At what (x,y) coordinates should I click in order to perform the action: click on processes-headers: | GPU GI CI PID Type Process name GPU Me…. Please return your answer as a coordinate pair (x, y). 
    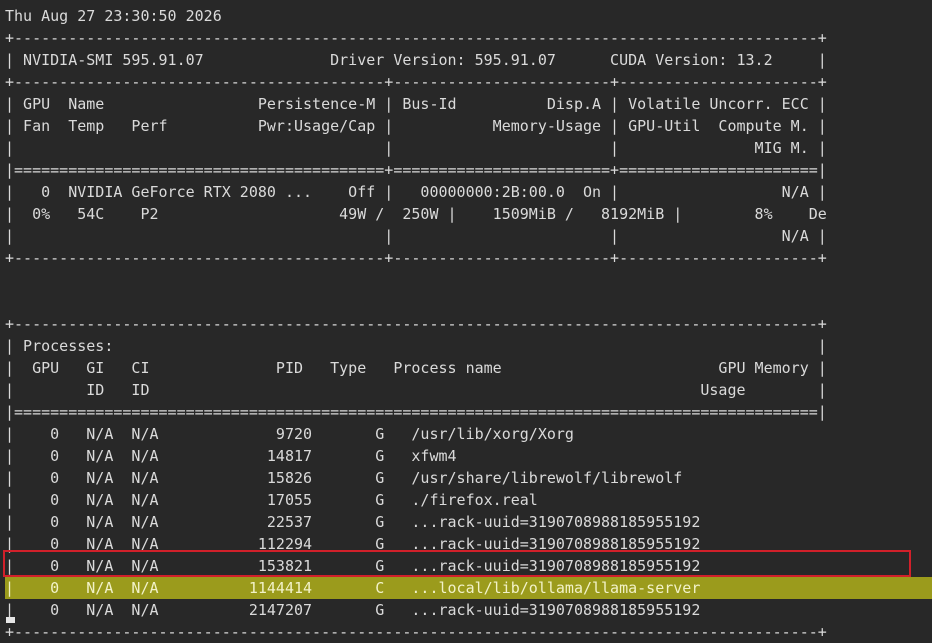
    Looking at the image, I should click on (416, 368).